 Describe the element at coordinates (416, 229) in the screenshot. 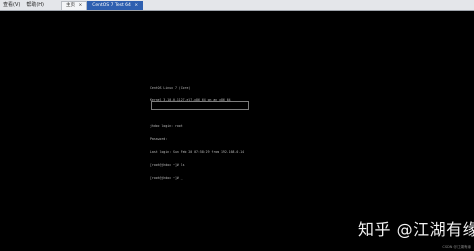

I see `zhihu-watermark: 知乎 @江湖有缘` at that location.